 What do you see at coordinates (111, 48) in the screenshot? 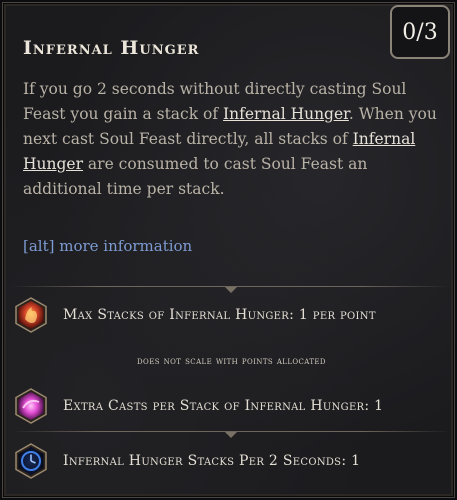
I see `skill-title: Infernal Hunger` at bounding box center [111, 48].